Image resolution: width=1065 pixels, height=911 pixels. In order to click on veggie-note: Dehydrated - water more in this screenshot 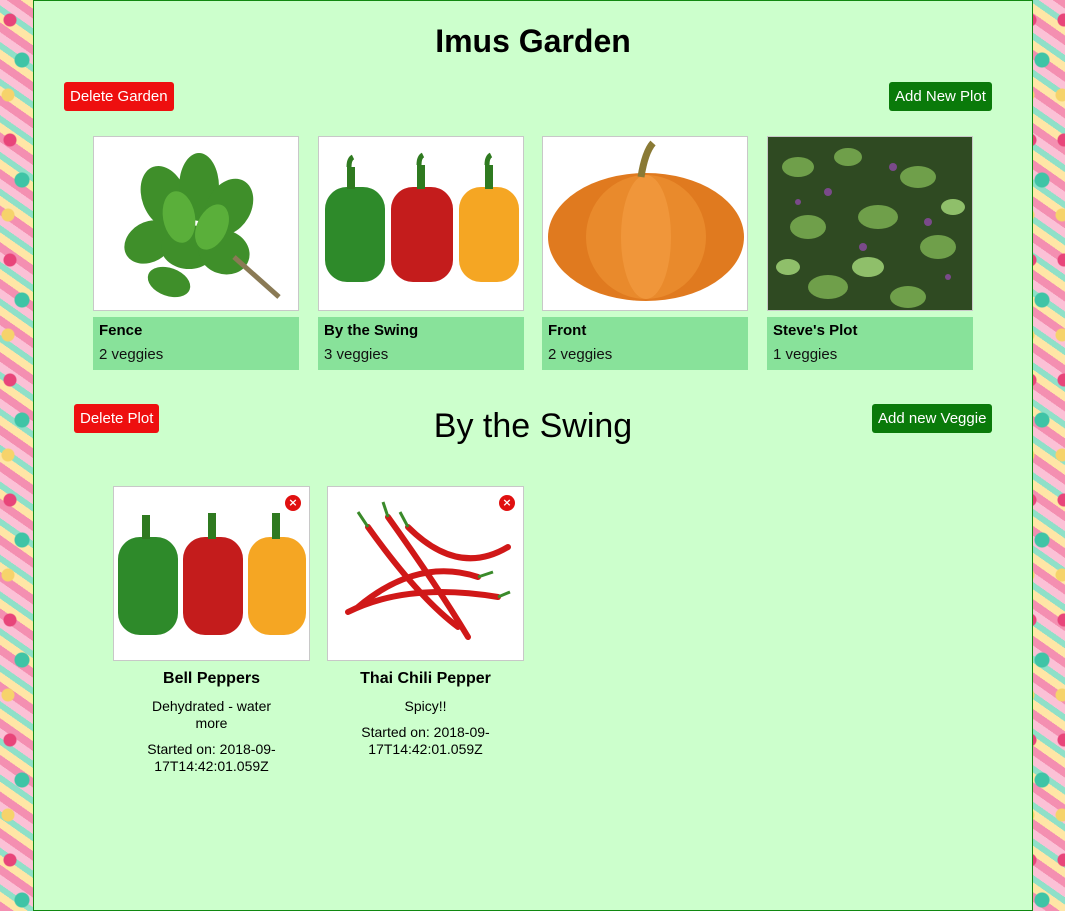, I will do `click(211, 714)`.